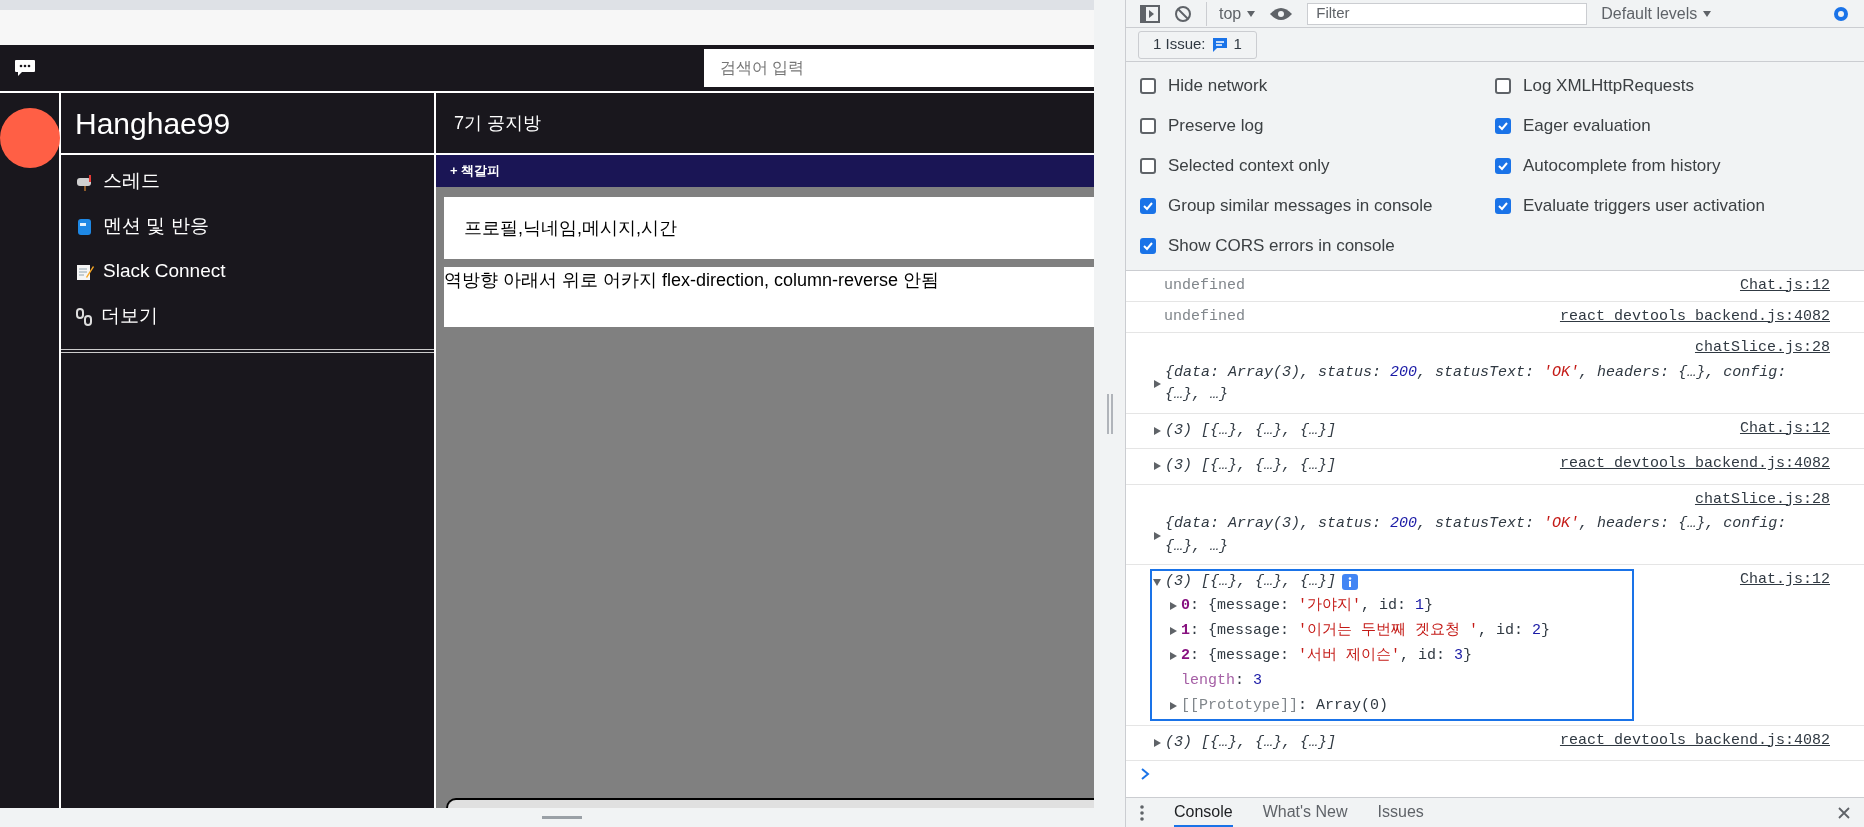 The image size is (1864, 827). Describe the element at coordinates (1366, 630) in the screenshot. I see `property-line: 1: {message: '이거는 두번째 겟요청 ', id: 2}` at that location.